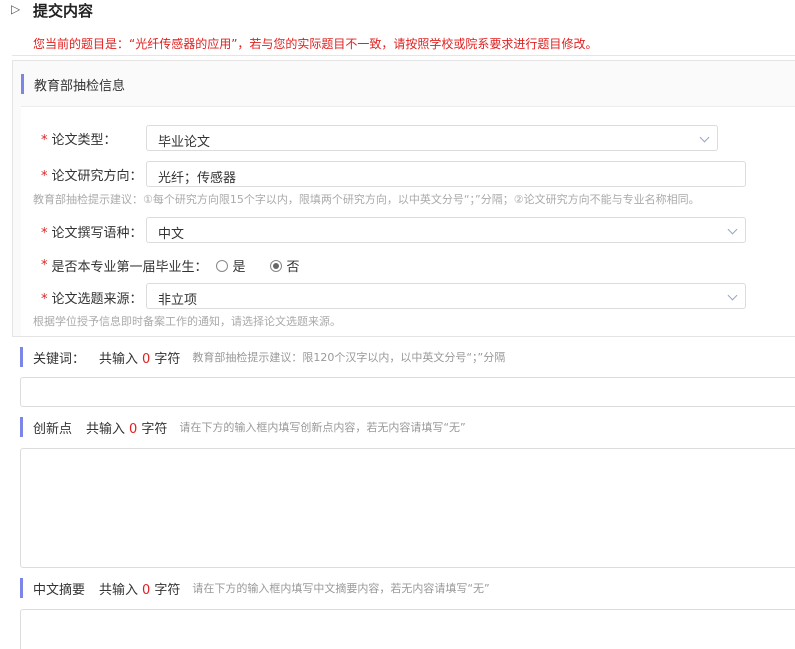  I want to click on thesis-type-select: 毕业论文, so click(432, 138).